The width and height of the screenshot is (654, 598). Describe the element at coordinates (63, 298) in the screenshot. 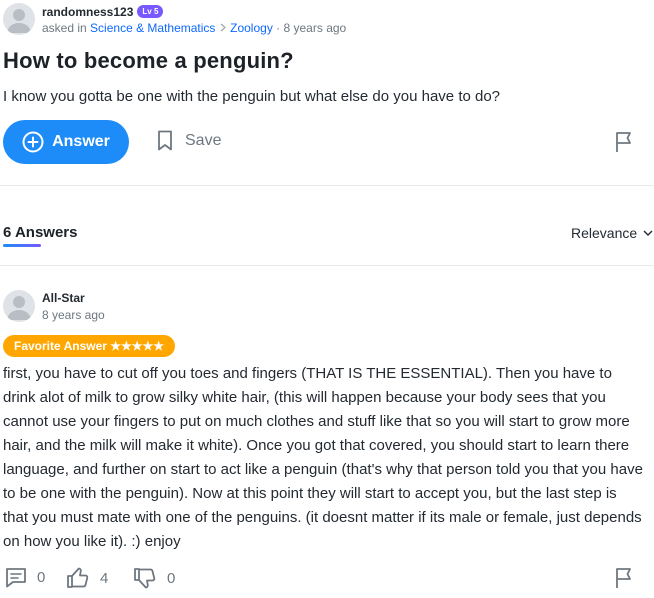

I see `answer-author-name: All-Star` at that location.